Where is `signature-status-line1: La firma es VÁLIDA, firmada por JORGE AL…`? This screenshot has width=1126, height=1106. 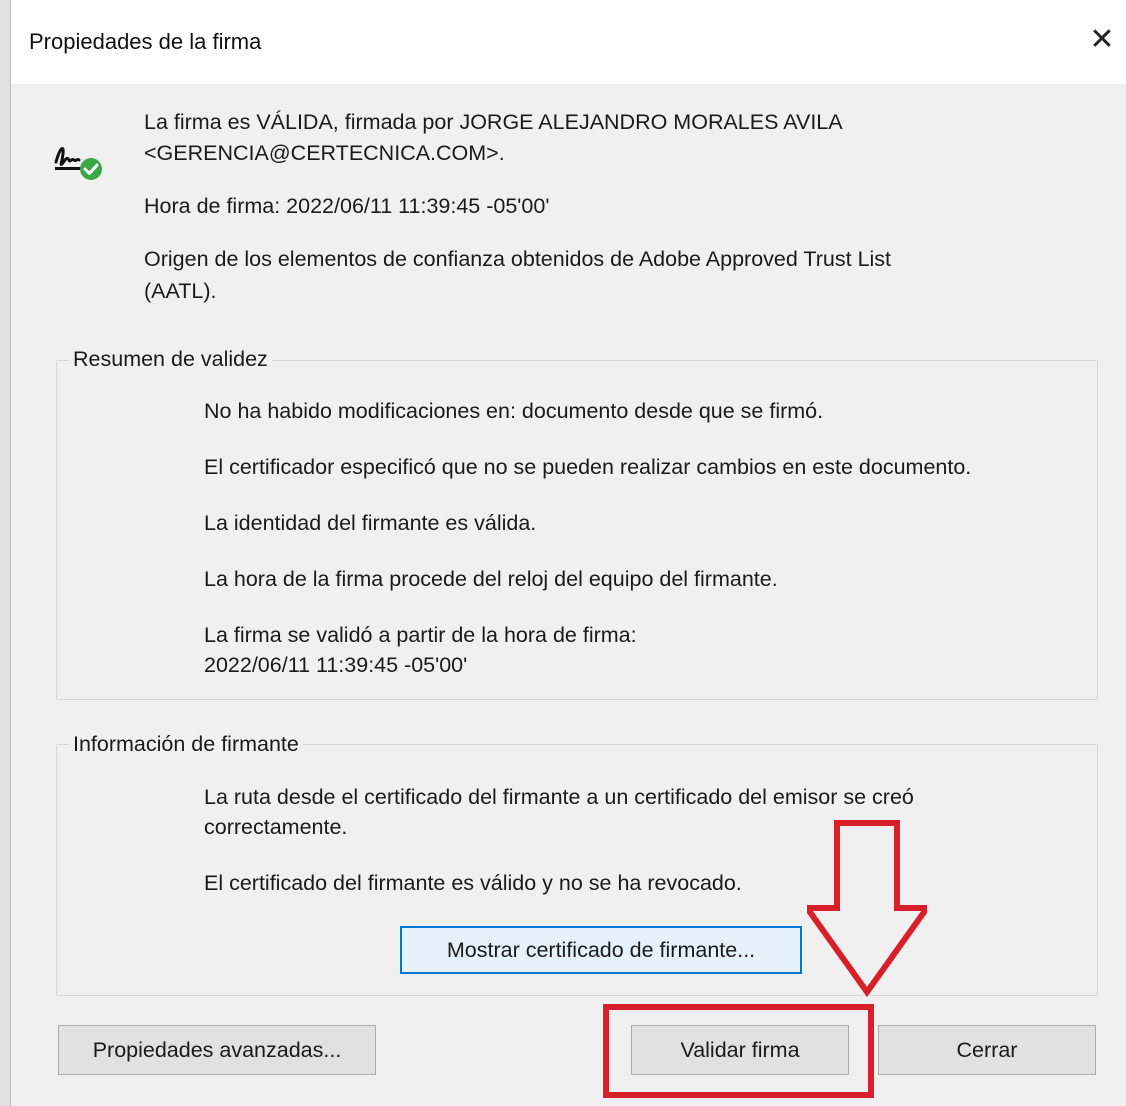
signature-status-line1: La firma es VÁLIDA, firmada por JORGE AL… is located at coordinates (493, 122).